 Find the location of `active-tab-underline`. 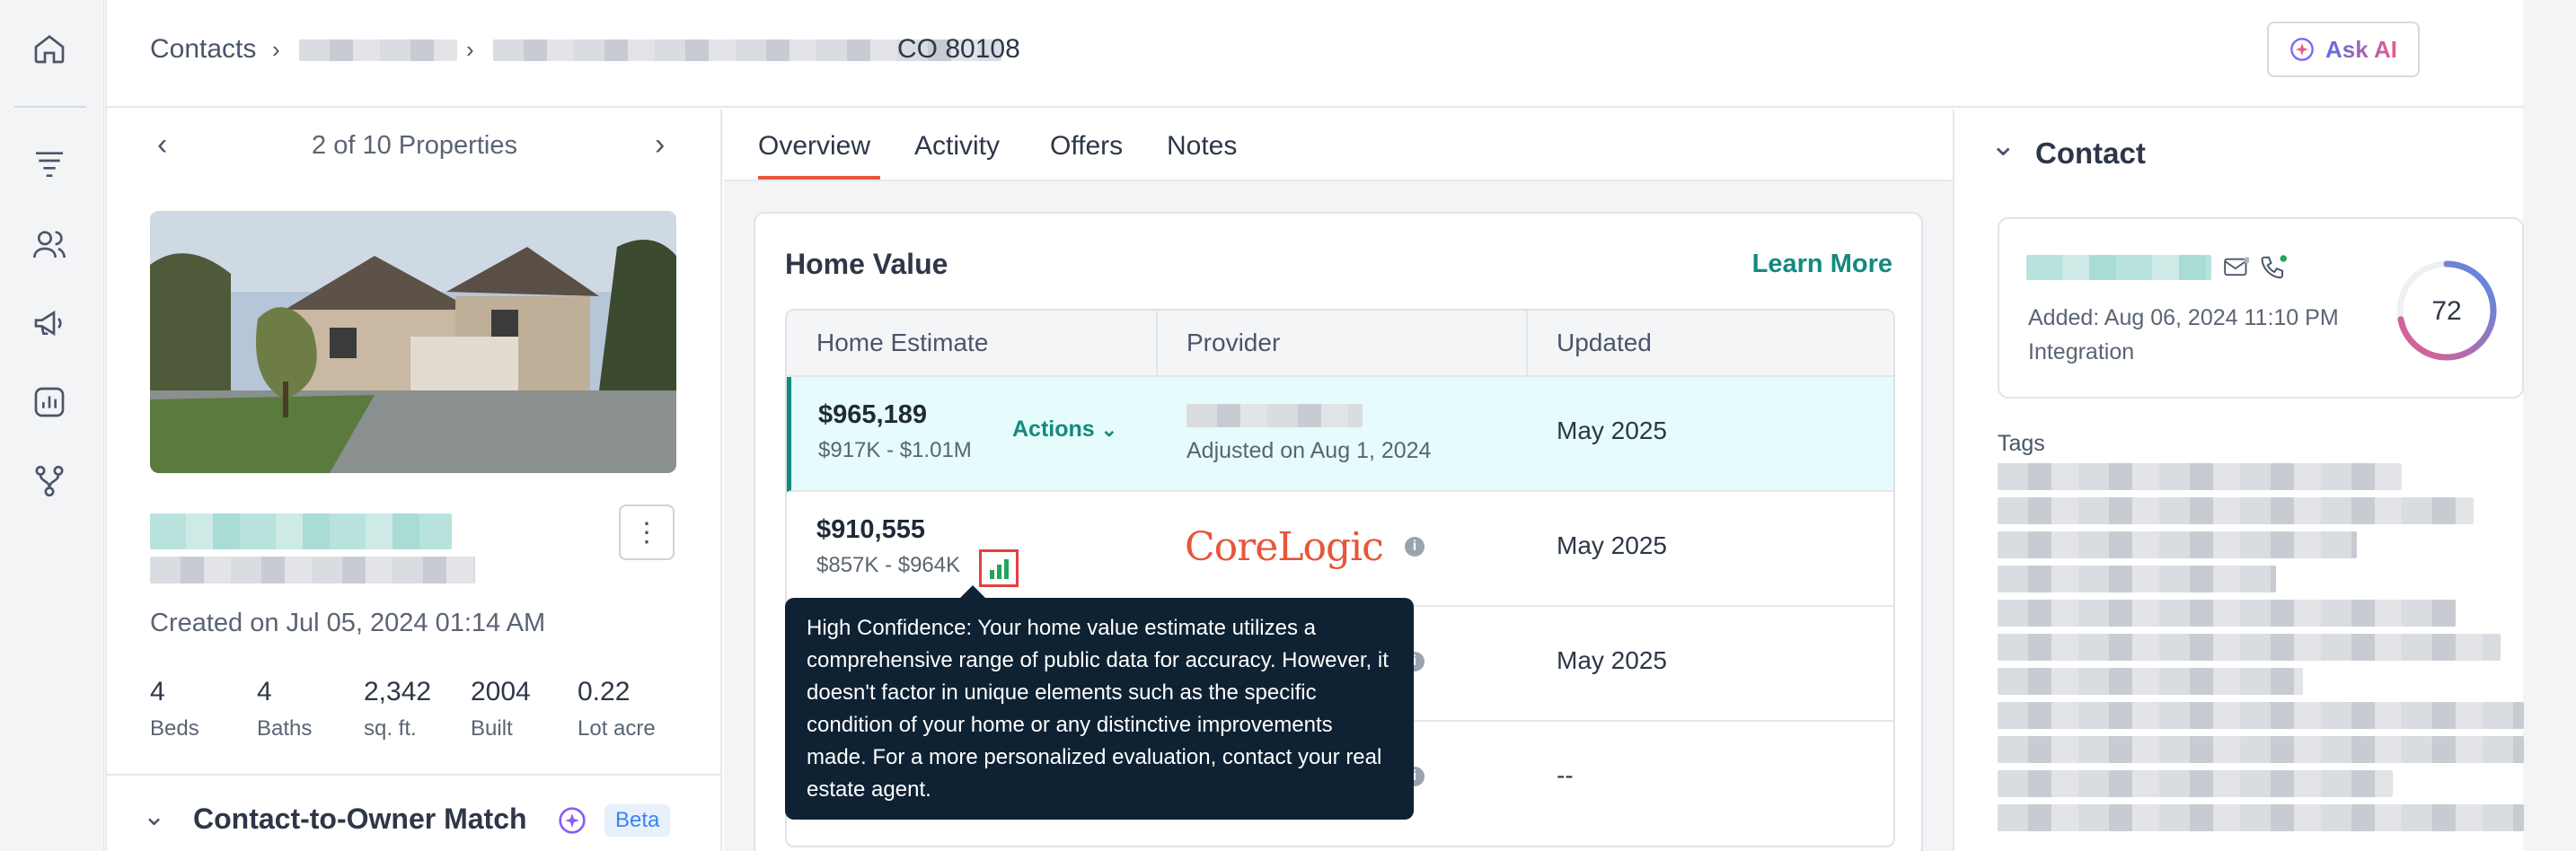

active-tab-underline is located at coordinates (819, 178).